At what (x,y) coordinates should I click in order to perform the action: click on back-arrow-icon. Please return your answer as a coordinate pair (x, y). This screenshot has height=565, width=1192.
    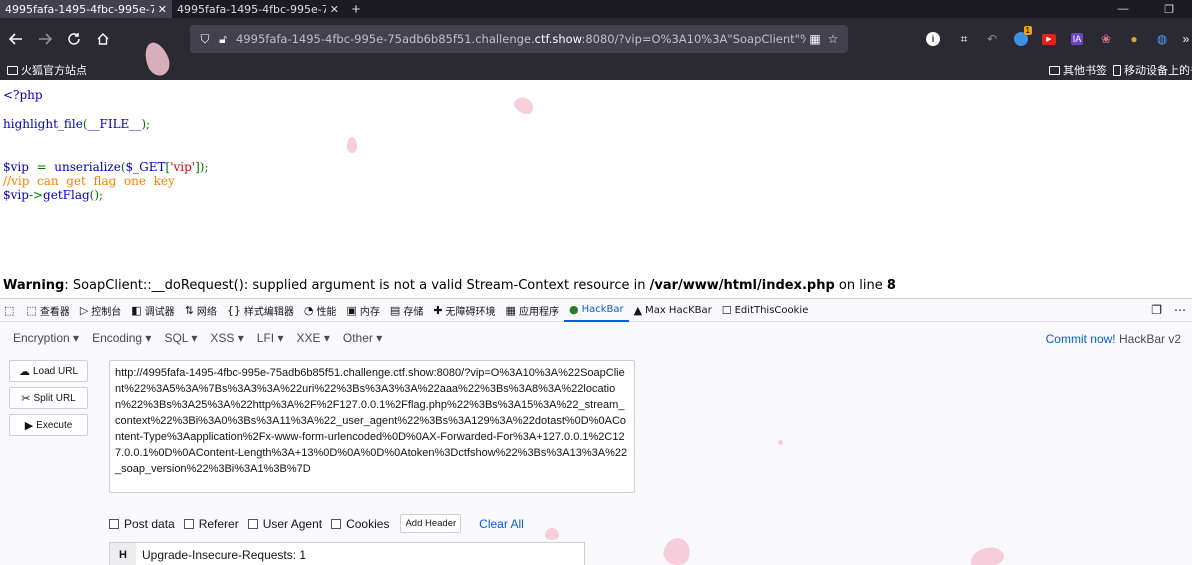
    Looking at the image, I should click on (15, 39).